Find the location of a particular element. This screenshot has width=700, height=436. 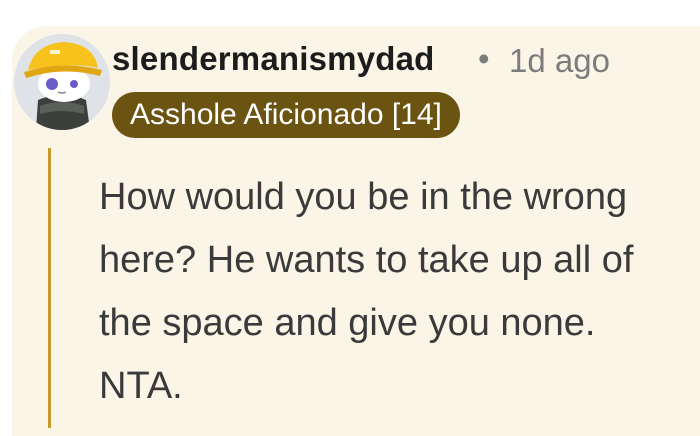

comment-timestamp: 1d ago is located at coordinates (559, 61).